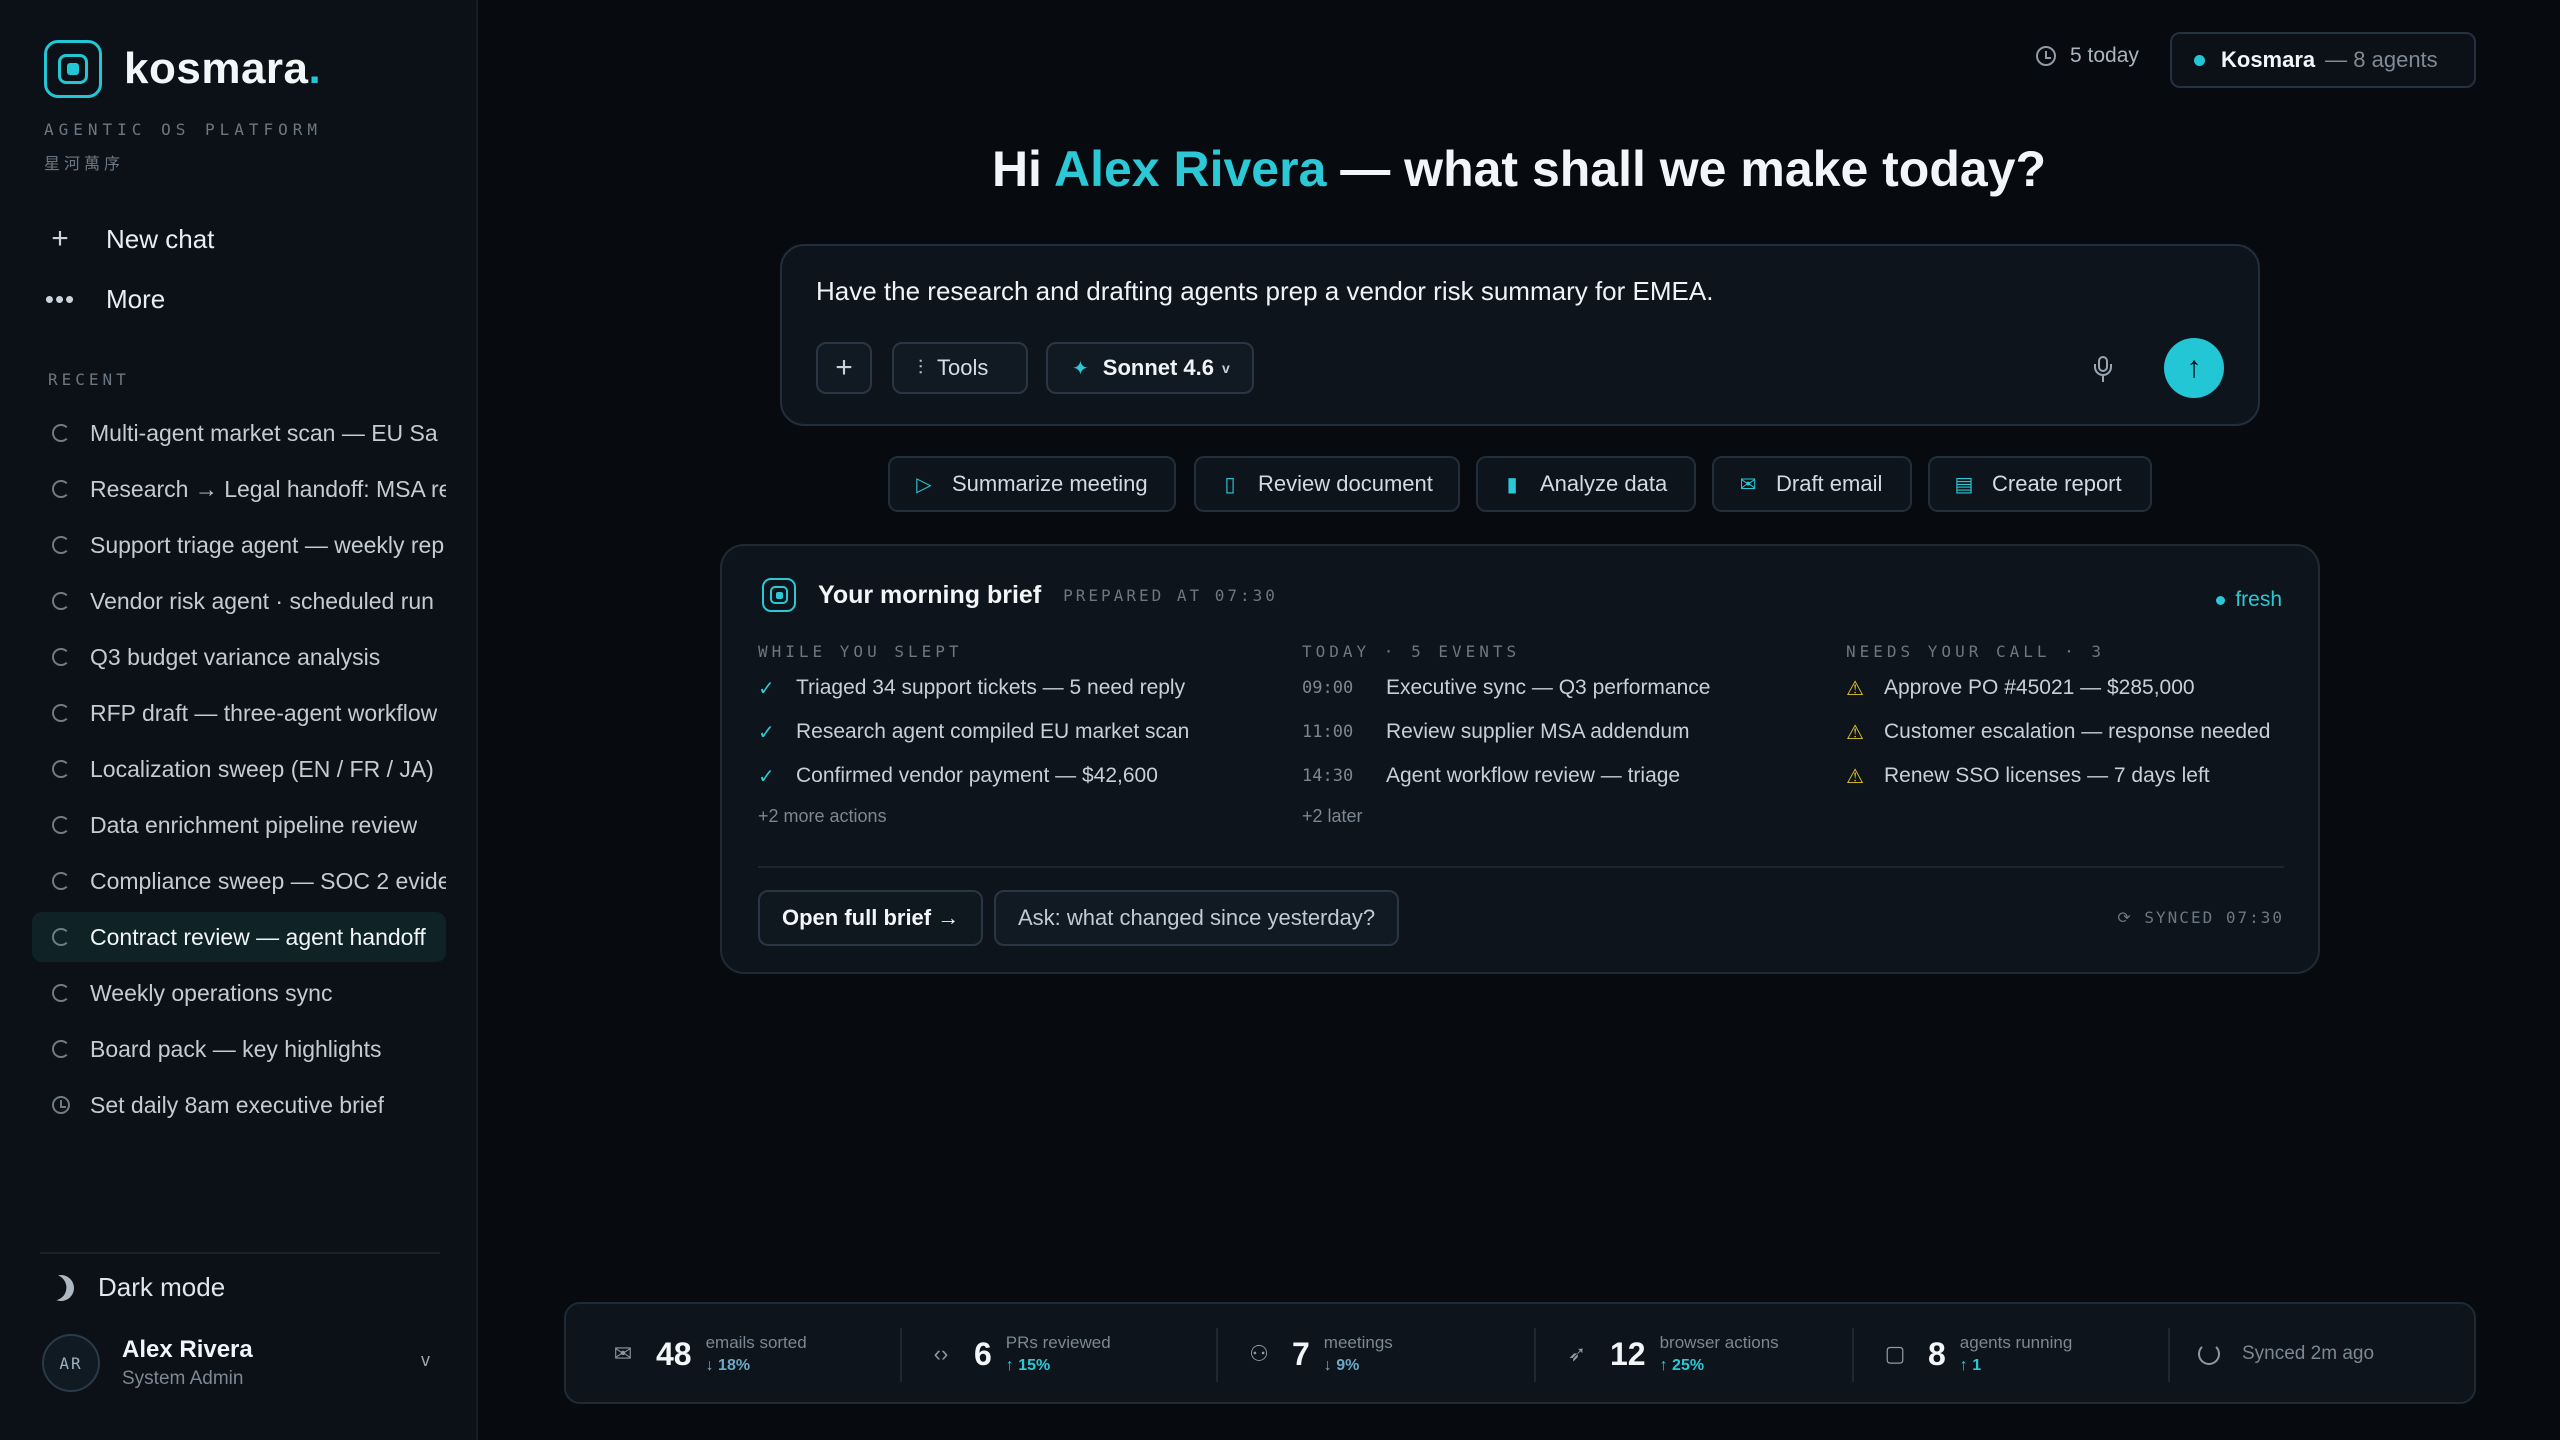 This screenshot has width=2560, height=1440. I want to click on logo-text: kosmara., so click(223, 68).